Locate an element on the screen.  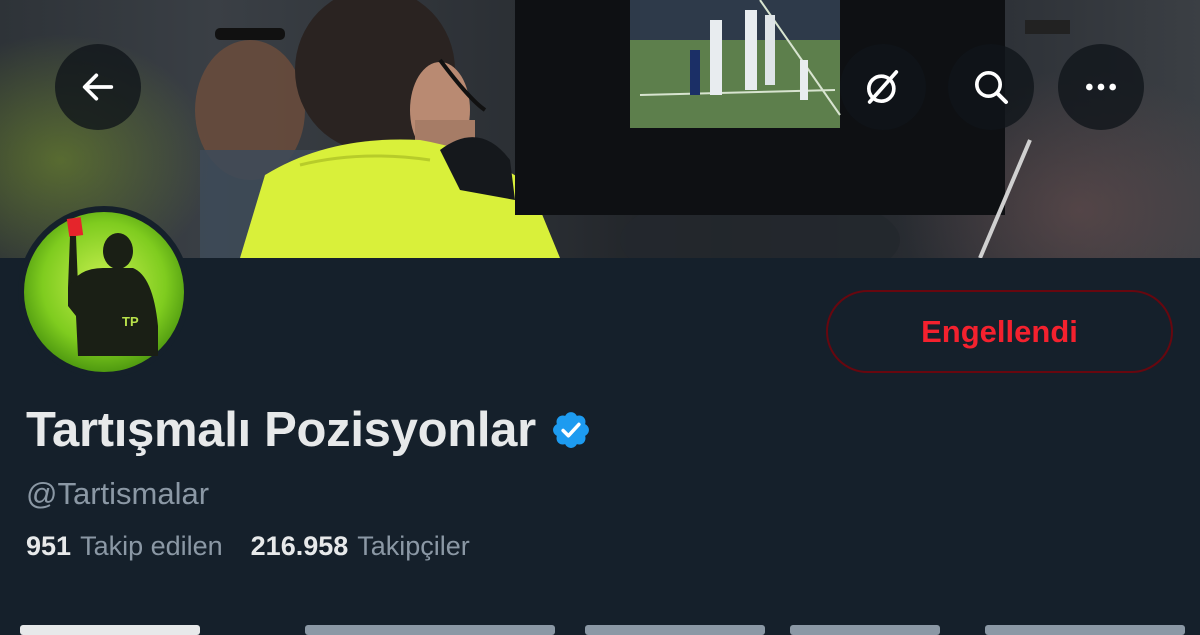
follow-stats: 951 Takip edilen 216.958 Takipçiler is located at coordinates (262, 546).